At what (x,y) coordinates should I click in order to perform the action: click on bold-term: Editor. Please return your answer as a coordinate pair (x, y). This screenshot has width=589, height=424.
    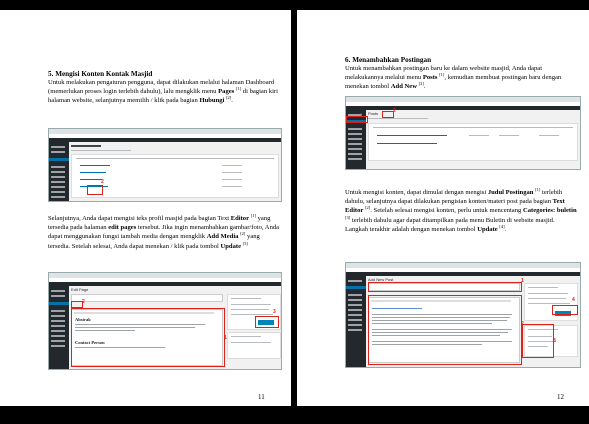
    Looking at the image, I should click on (240, 218).